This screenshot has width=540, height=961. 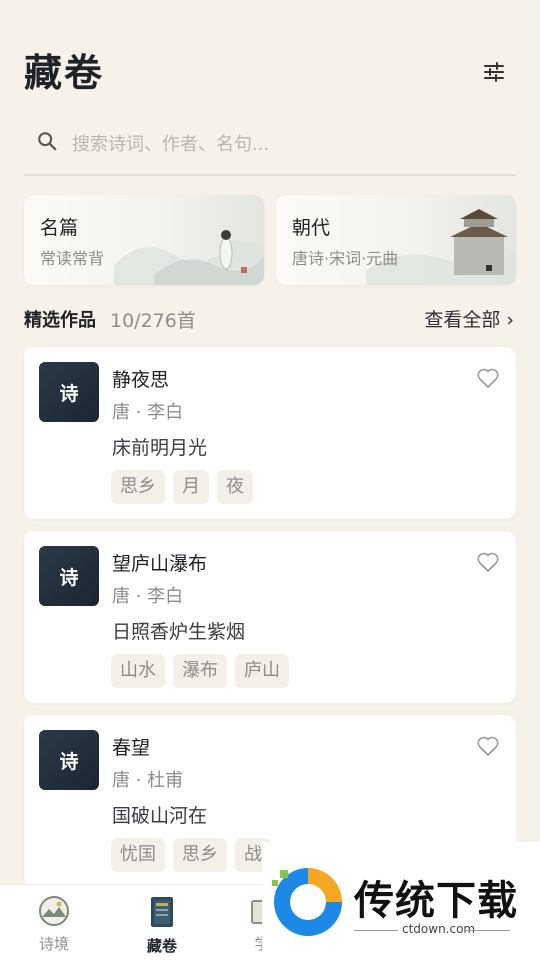 What do you see at coordinates (138, 855) in the screenshot?
I see `poem-tag: 忧国` at bounding box center [138, 855].